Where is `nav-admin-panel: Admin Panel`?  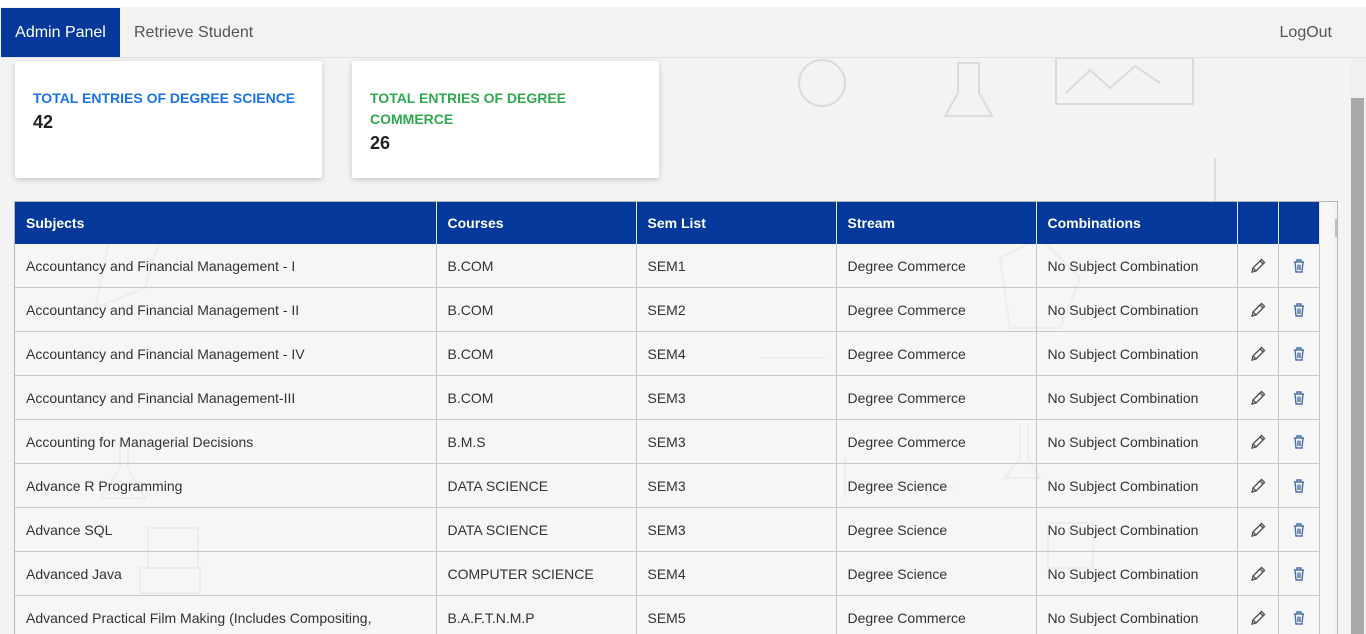 nav-admin-panel: Admin Panel is located at coordinates (60, 32).